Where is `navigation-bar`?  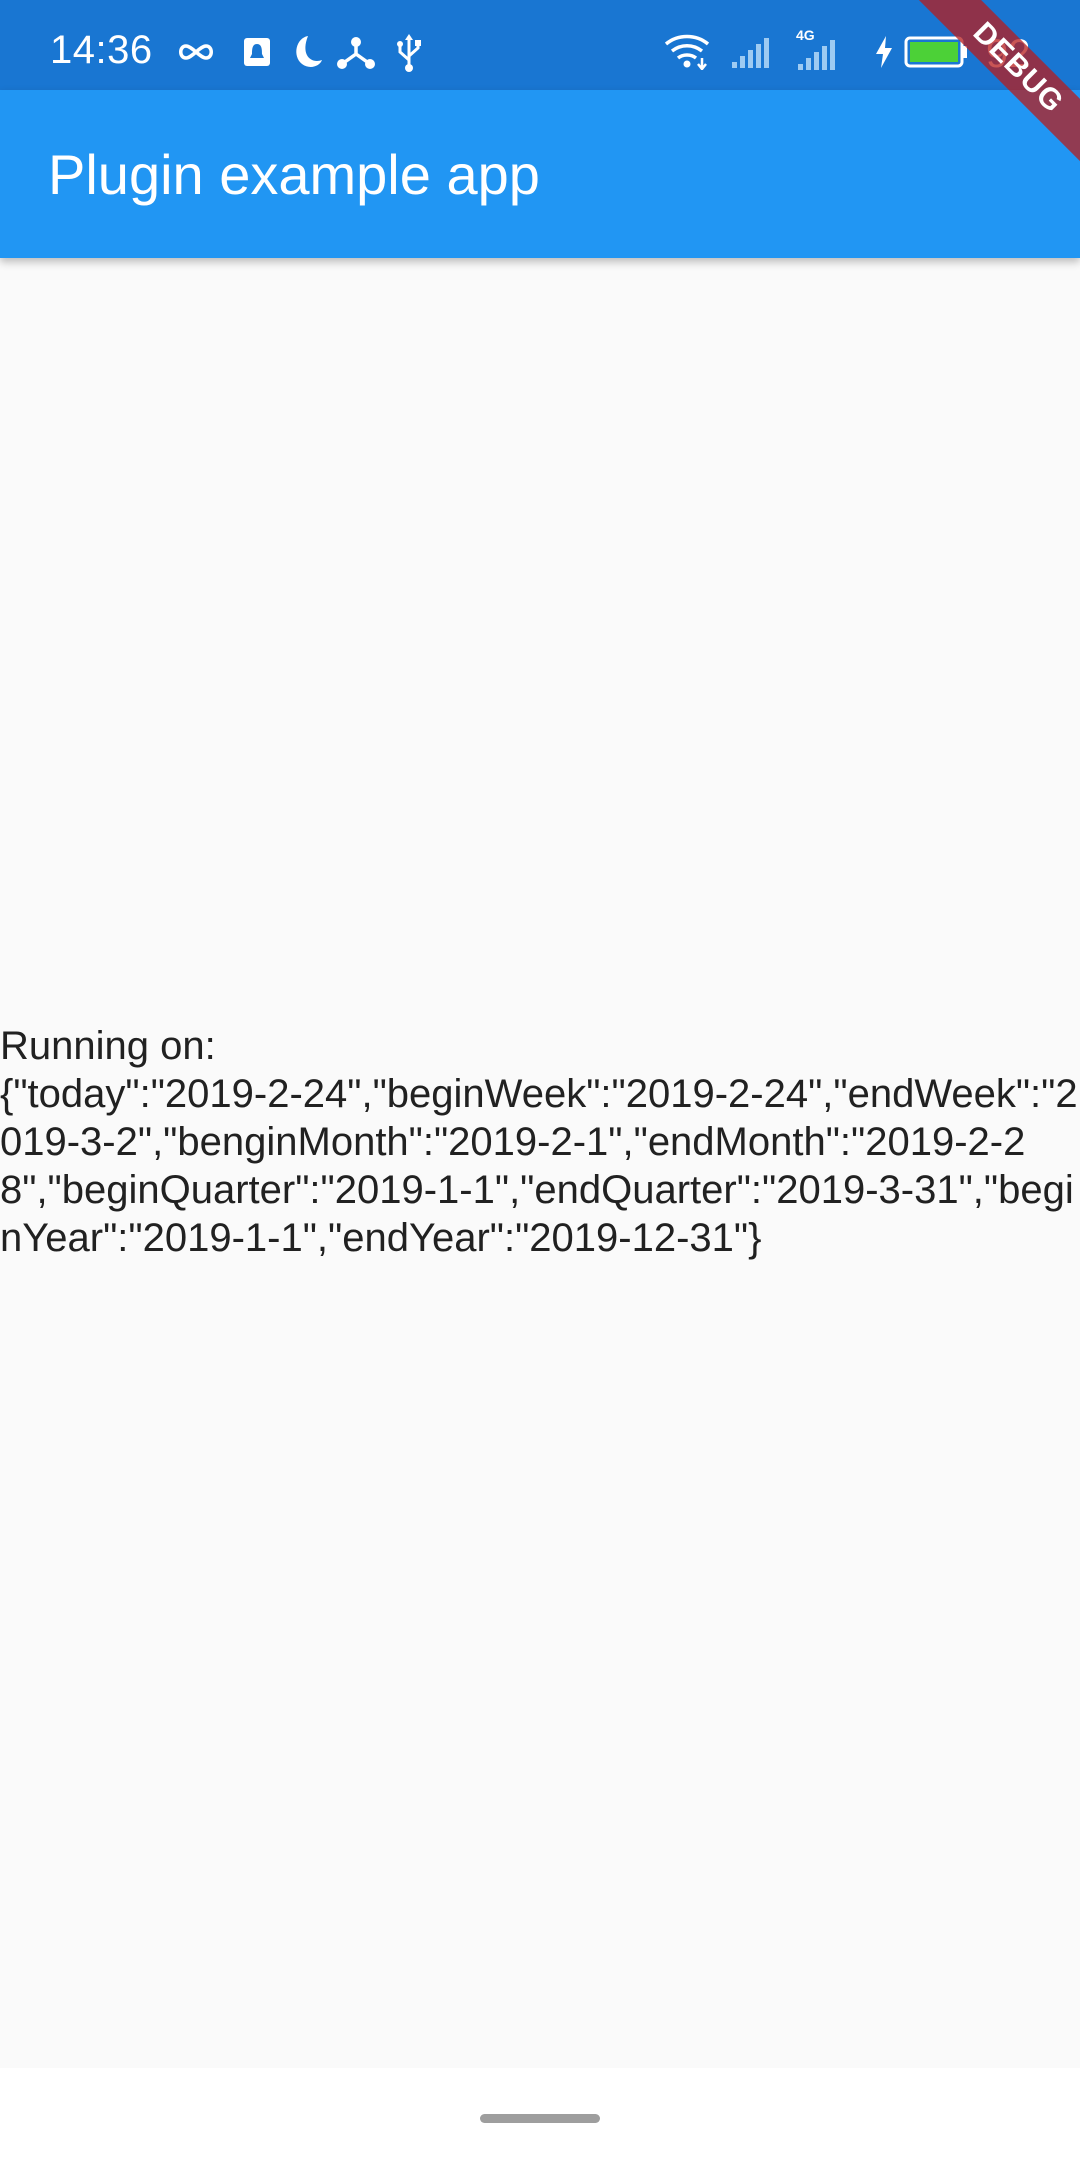
navigation-bar is located at coordinates (540, 2114).